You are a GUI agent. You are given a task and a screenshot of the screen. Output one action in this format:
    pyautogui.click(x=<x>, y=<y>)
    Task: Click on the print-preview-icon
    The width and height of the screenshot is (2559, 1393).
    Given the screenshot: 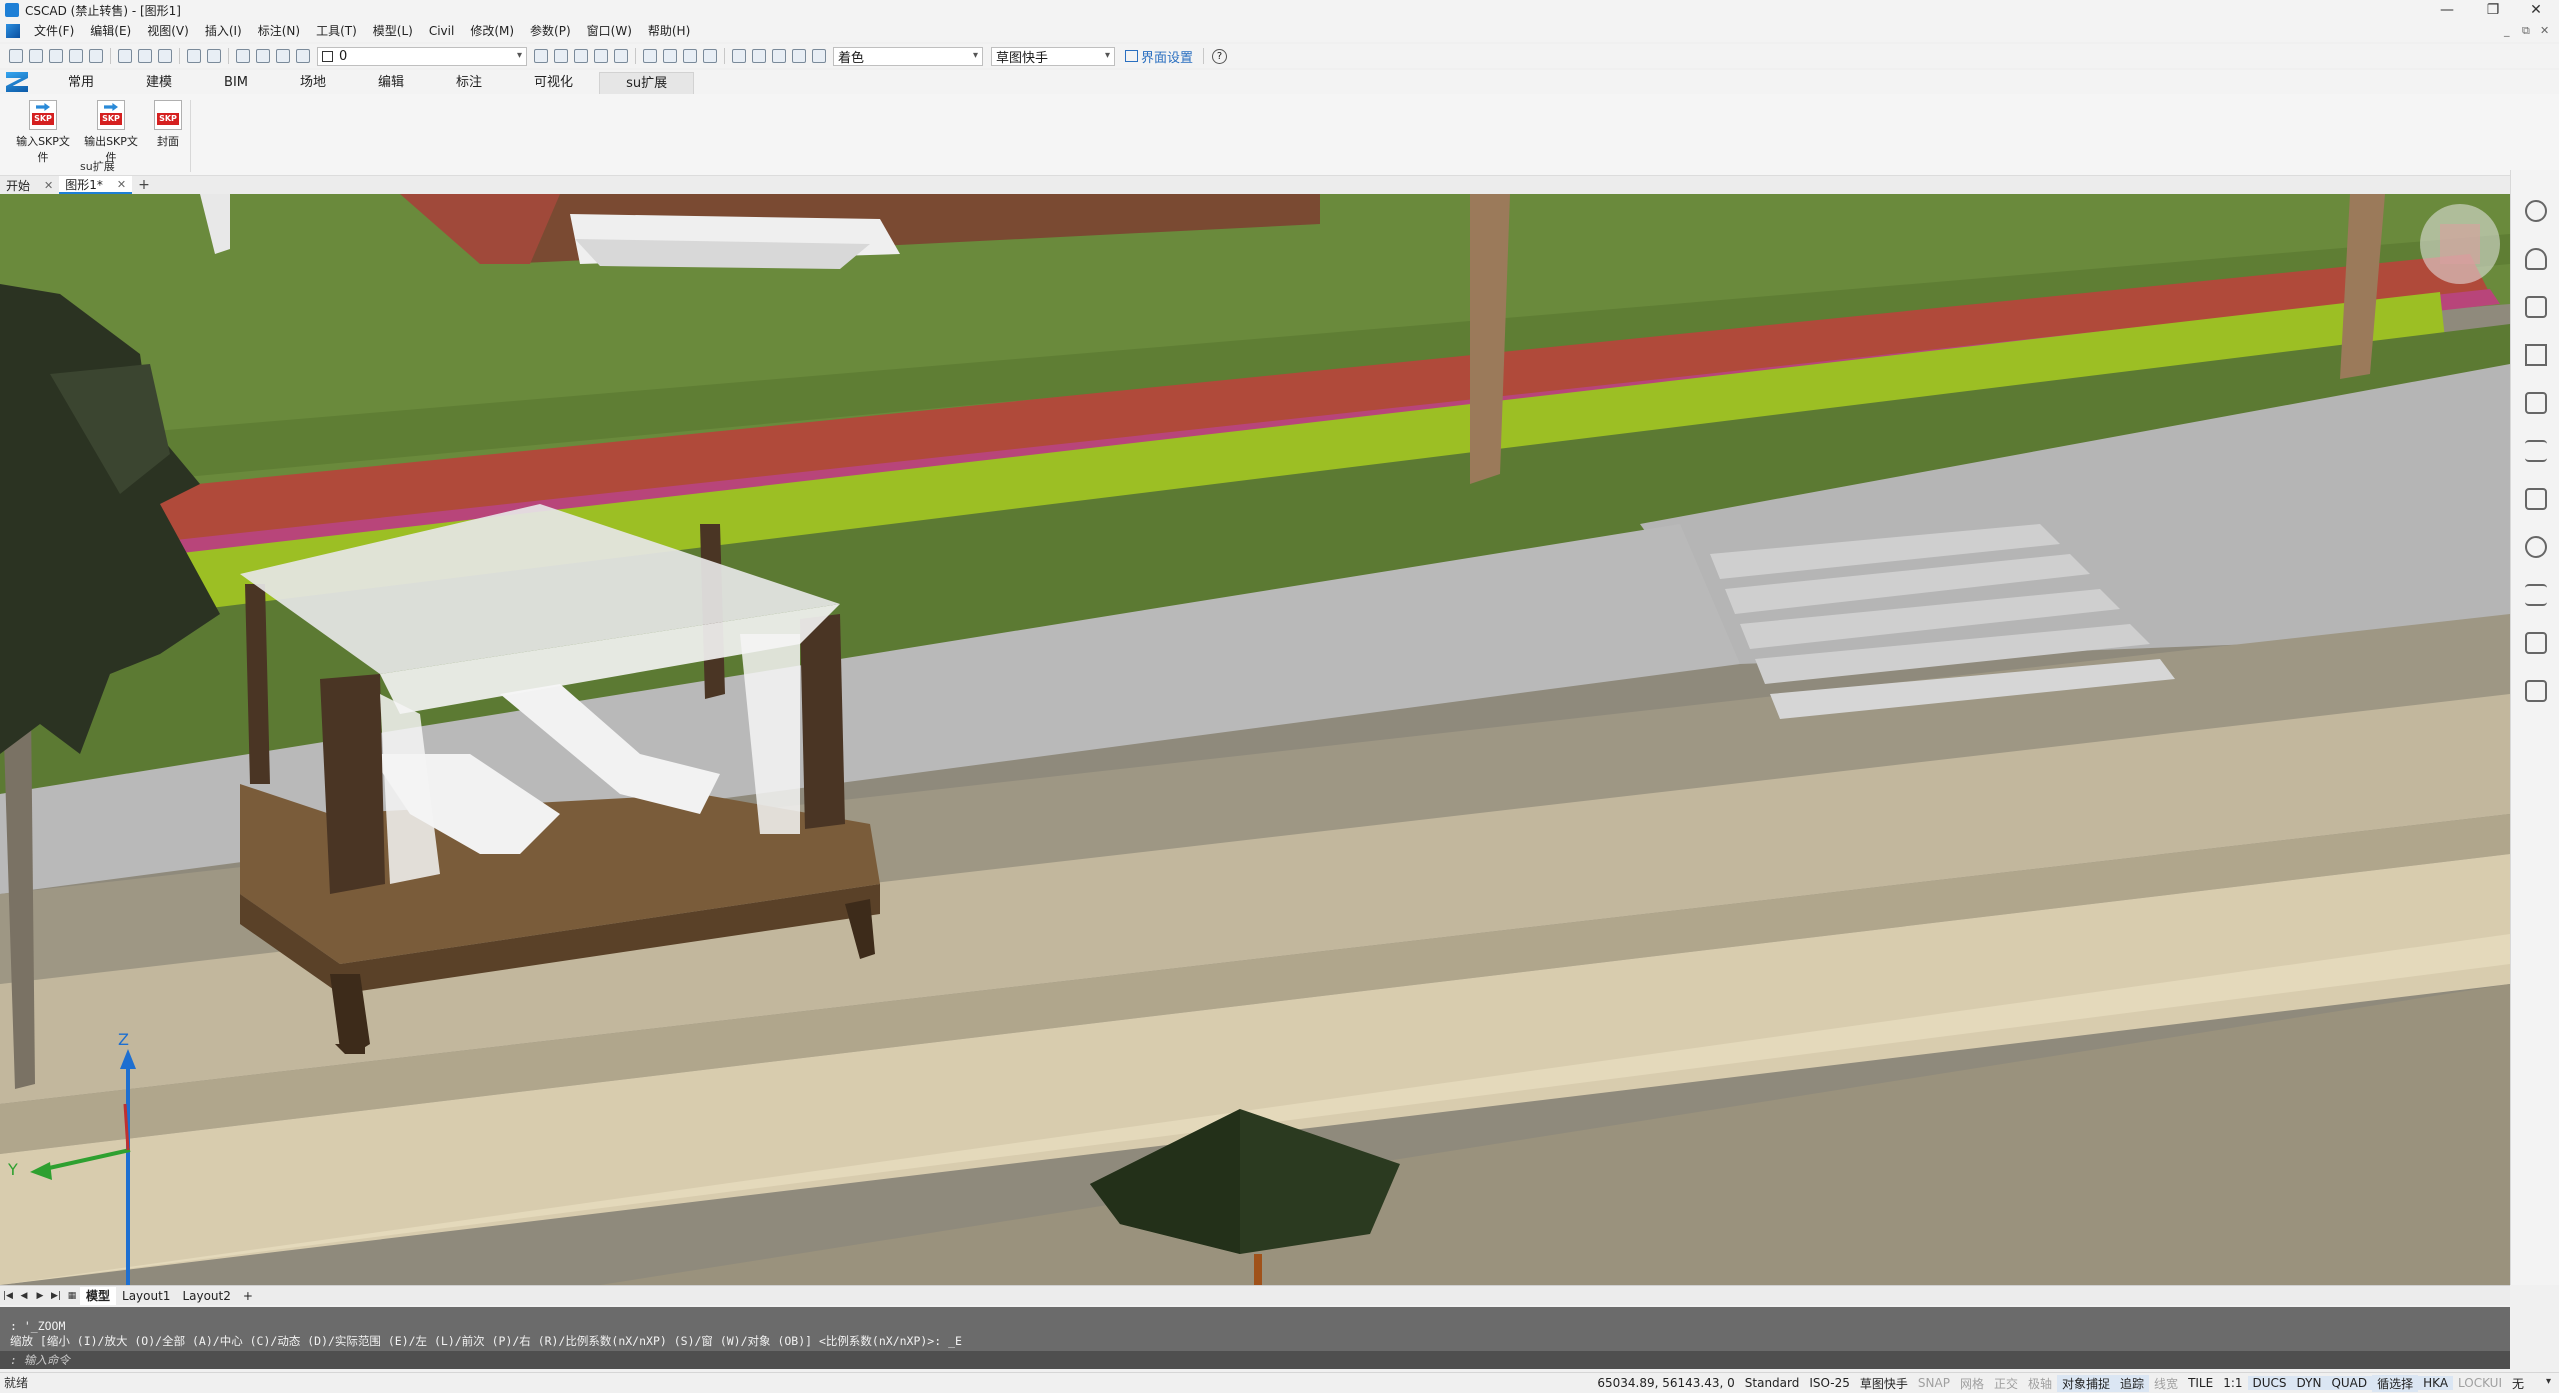 What is the action you would take?
    pyautogui.click(x=145, y=56)
    